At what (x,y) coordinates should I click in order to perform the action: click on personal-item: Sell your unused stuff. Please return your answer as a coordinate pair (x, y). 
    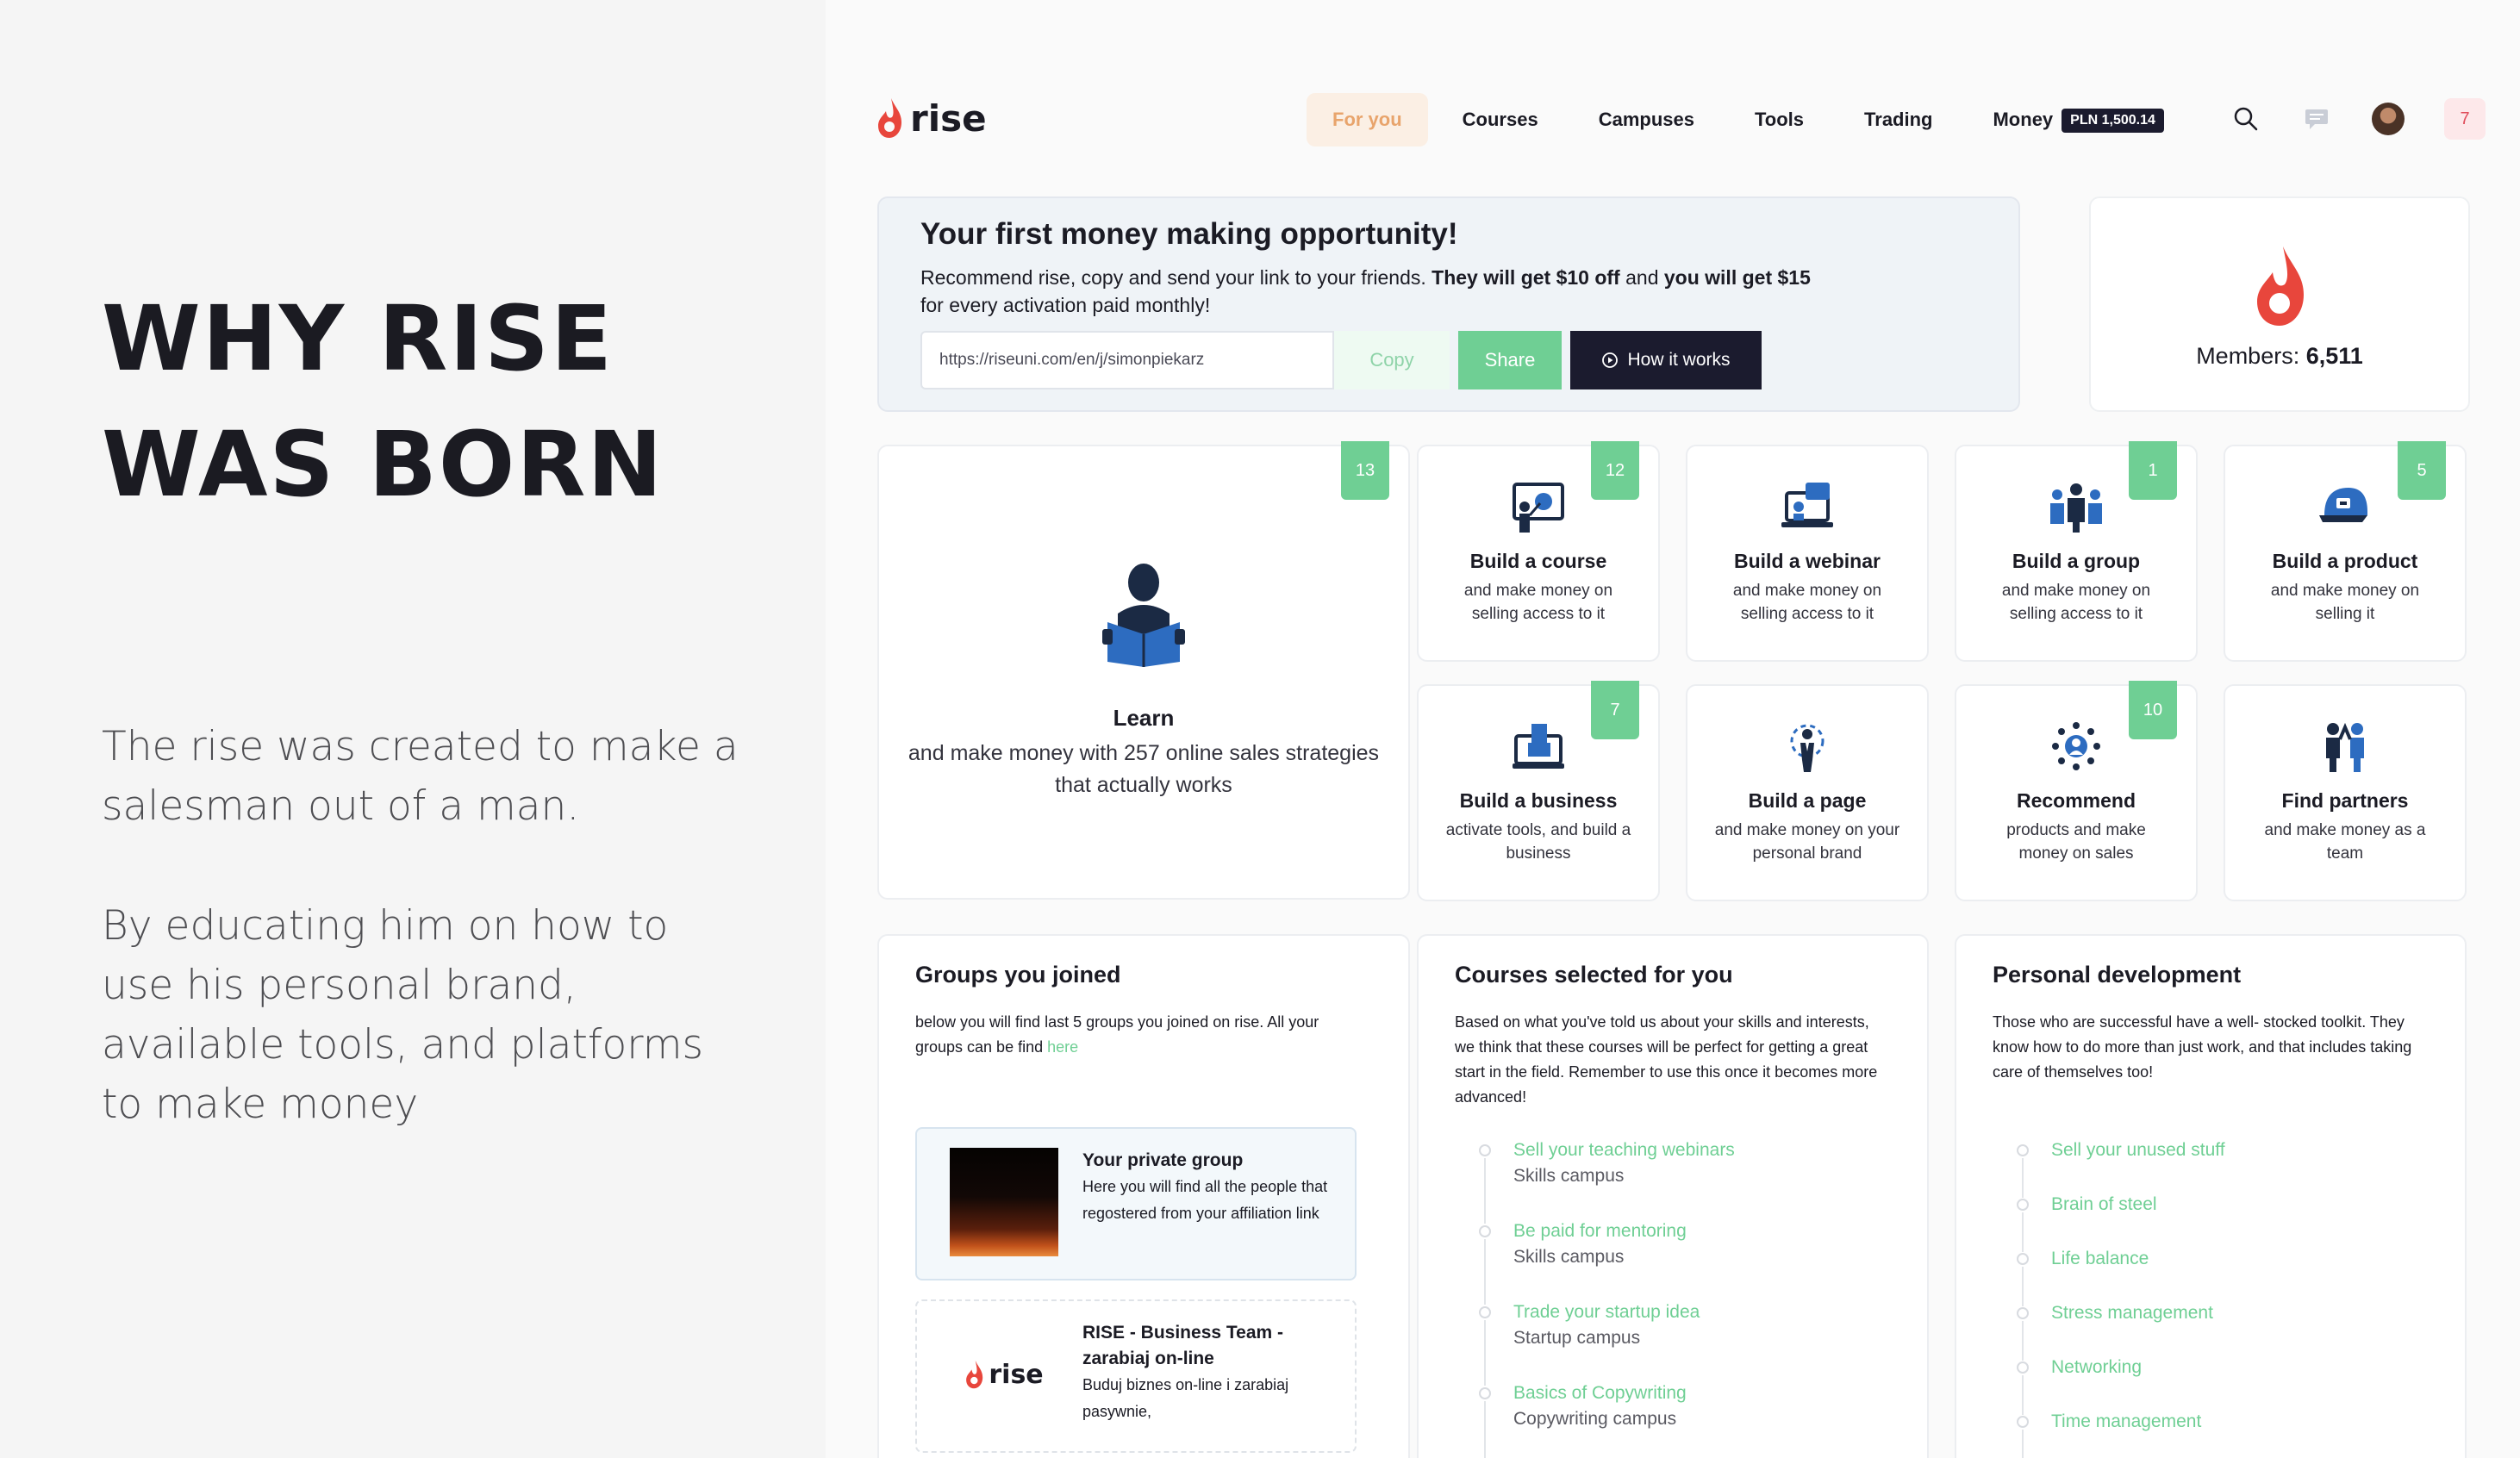
    Looking at the image, I should click on (2121, 1167).